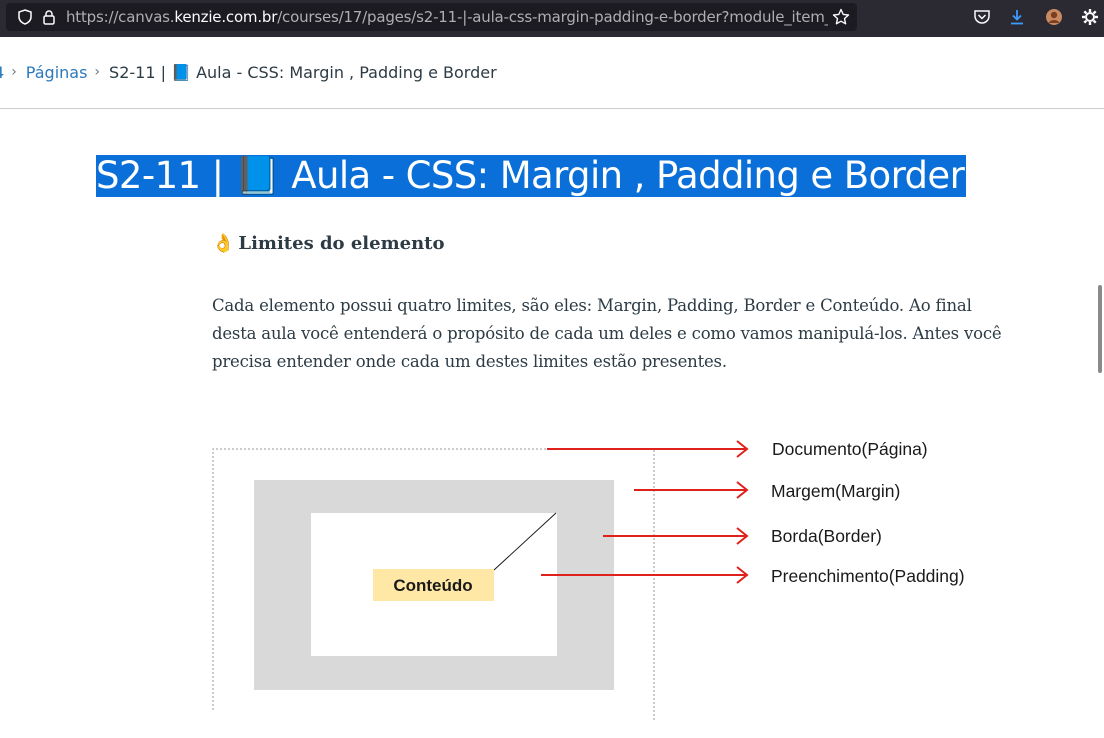 The width and height of the screenshot is (1104, 738). Describe the element at coordinates (850, 449) in the screenshot. I see `label-documento: Documento(Página)` at that location.